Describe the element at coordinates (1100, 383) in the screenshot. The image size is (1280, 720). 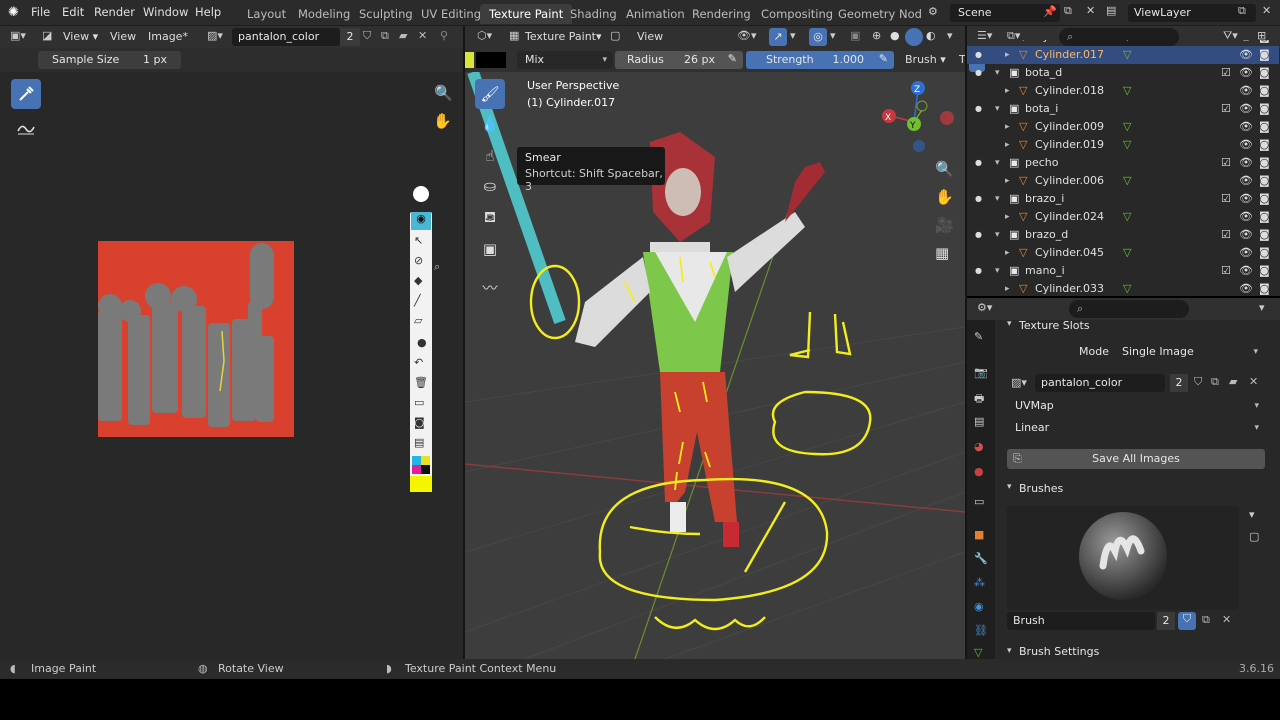
I see `slot-image-field: pantalon_color` at that location.